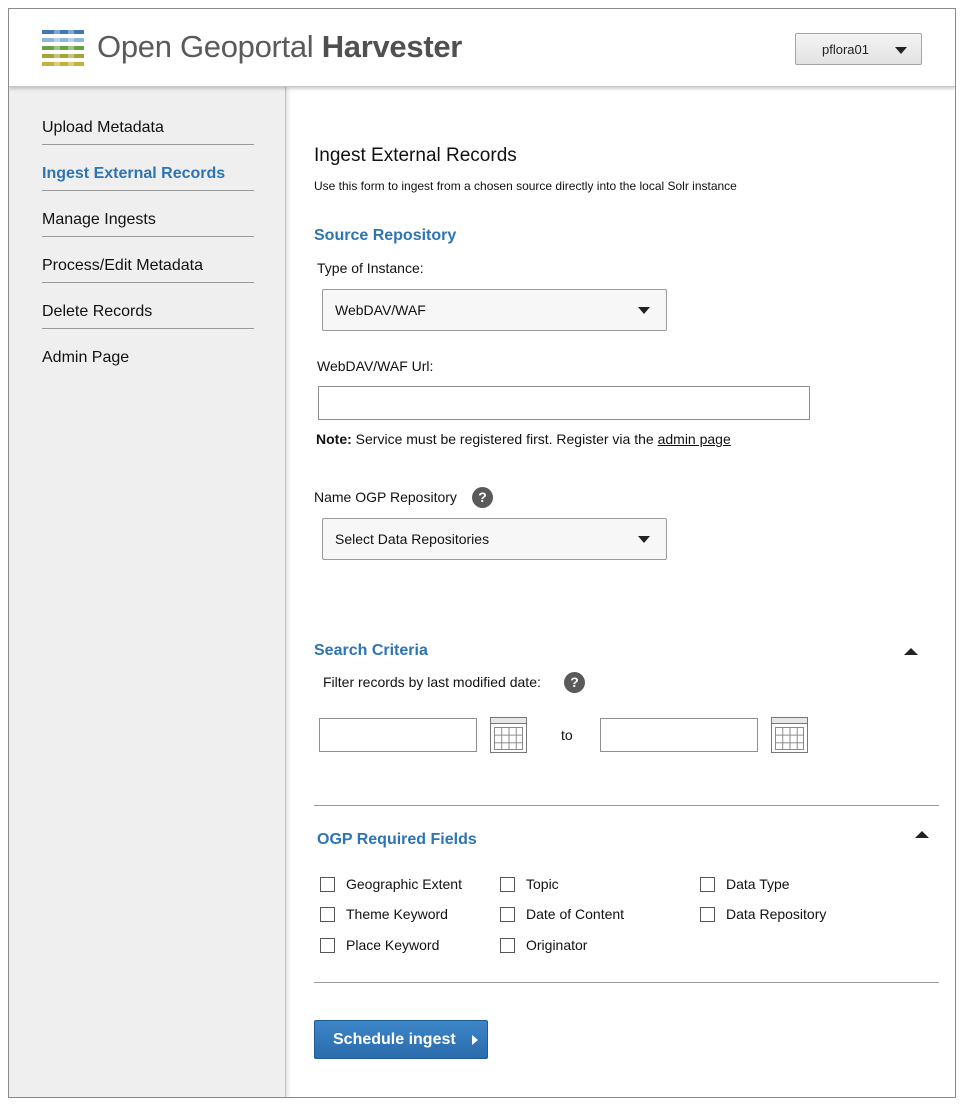 The height and width of the screenshot is (1107, 965). What do you see at coordinates (475, 1040) in the screenshot?
I see `chevron-right-icon` at bounding box center [475, 1040].